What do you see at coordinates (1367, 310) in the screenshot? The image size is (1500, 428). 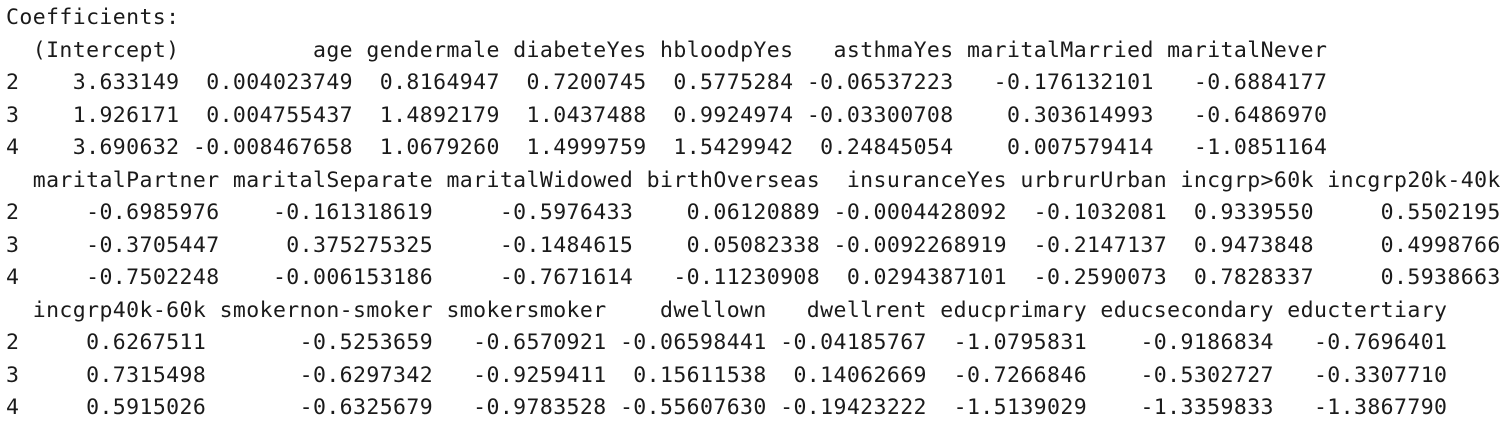 I see `column-header: eductertiary` at bounding box center [1367, 310].